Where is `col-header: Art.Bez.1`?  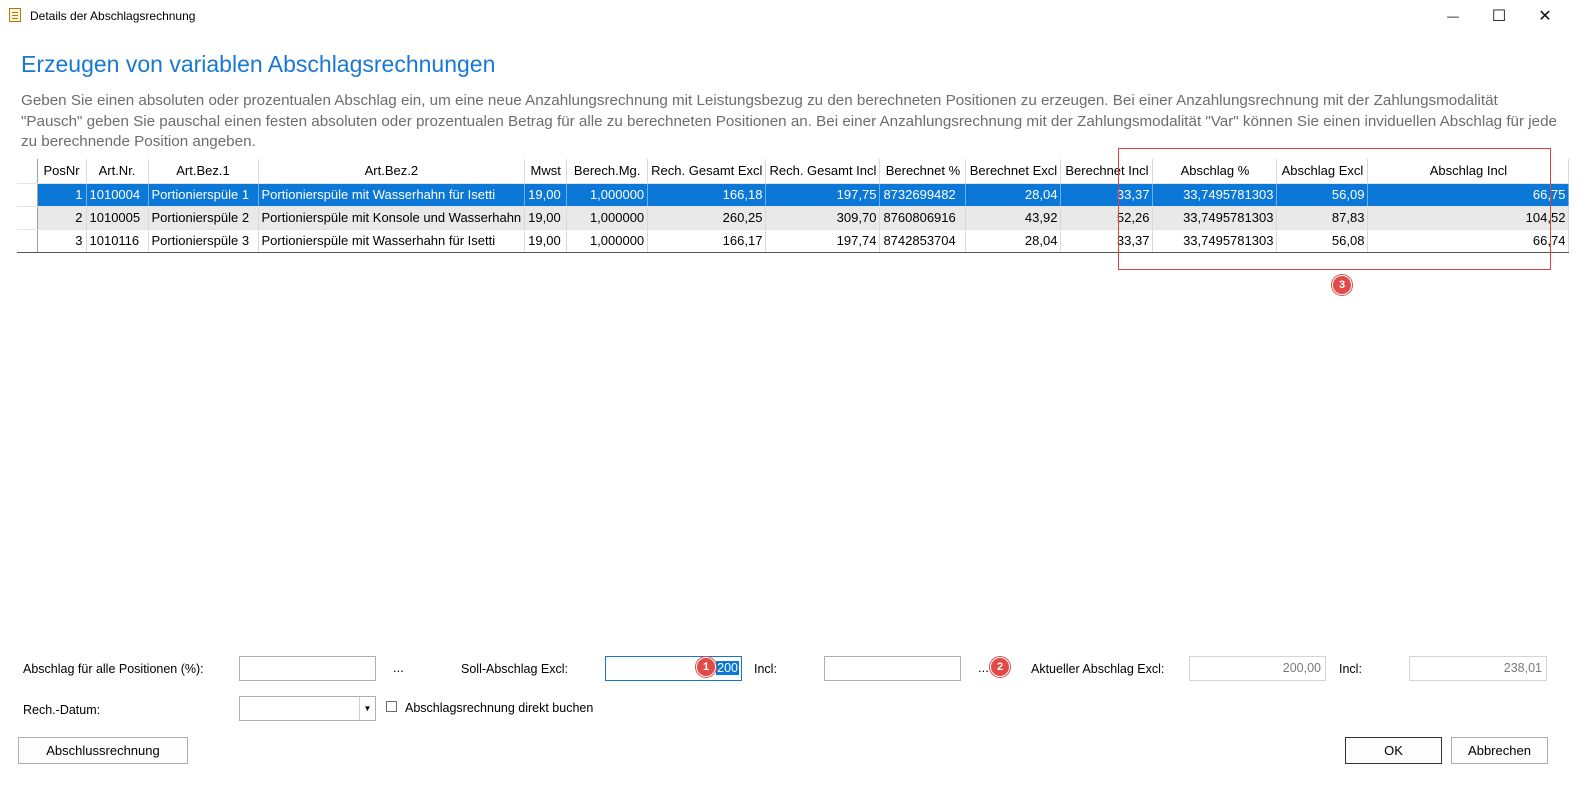
col-header: Art.Bez.1 is located at coordinates (203, 171).